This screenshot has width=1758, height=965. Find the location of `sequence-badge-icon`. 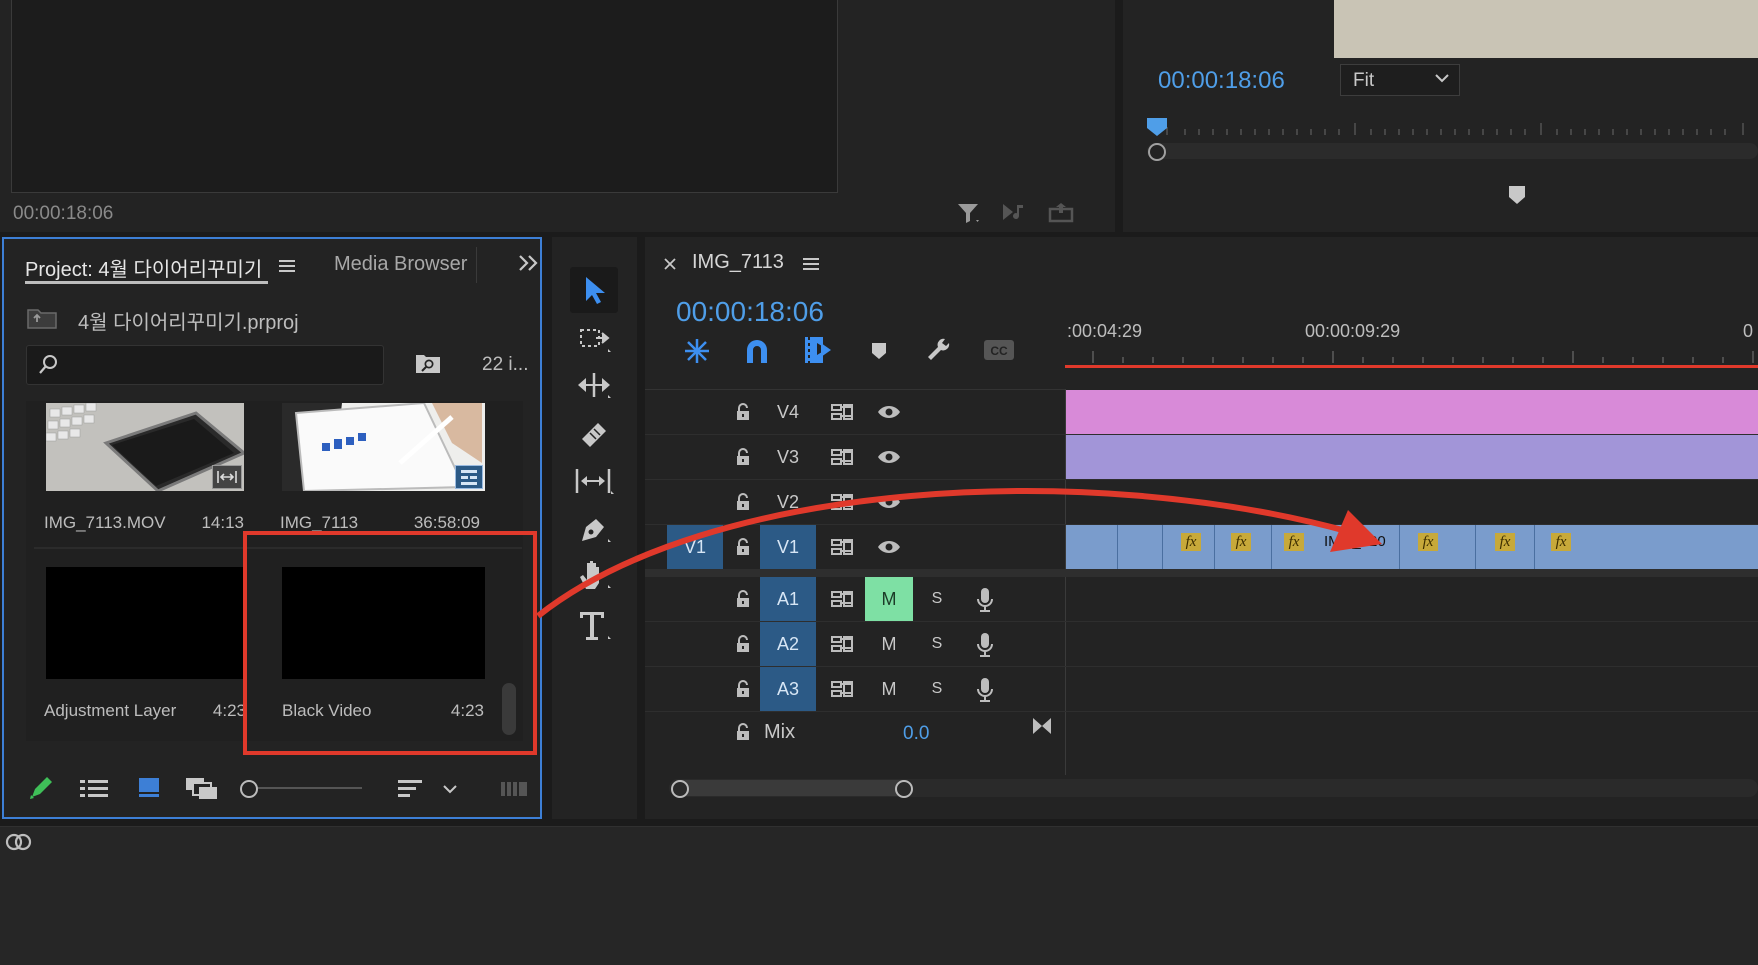

sequence-badge-icon is located at coordinates (469, 477).